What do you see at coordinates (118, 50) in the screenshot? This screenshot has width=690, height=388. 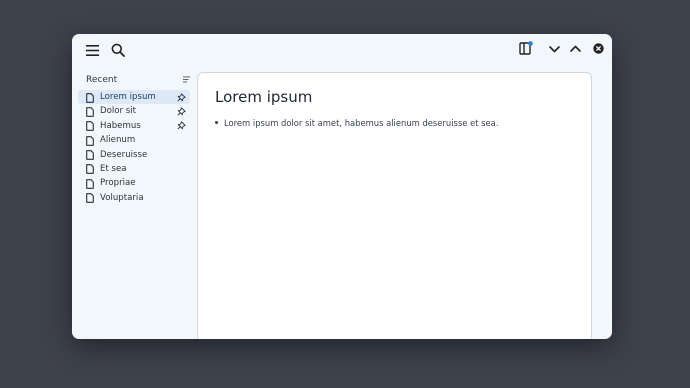 I see `search-icon` at bounding box center [118, 50].